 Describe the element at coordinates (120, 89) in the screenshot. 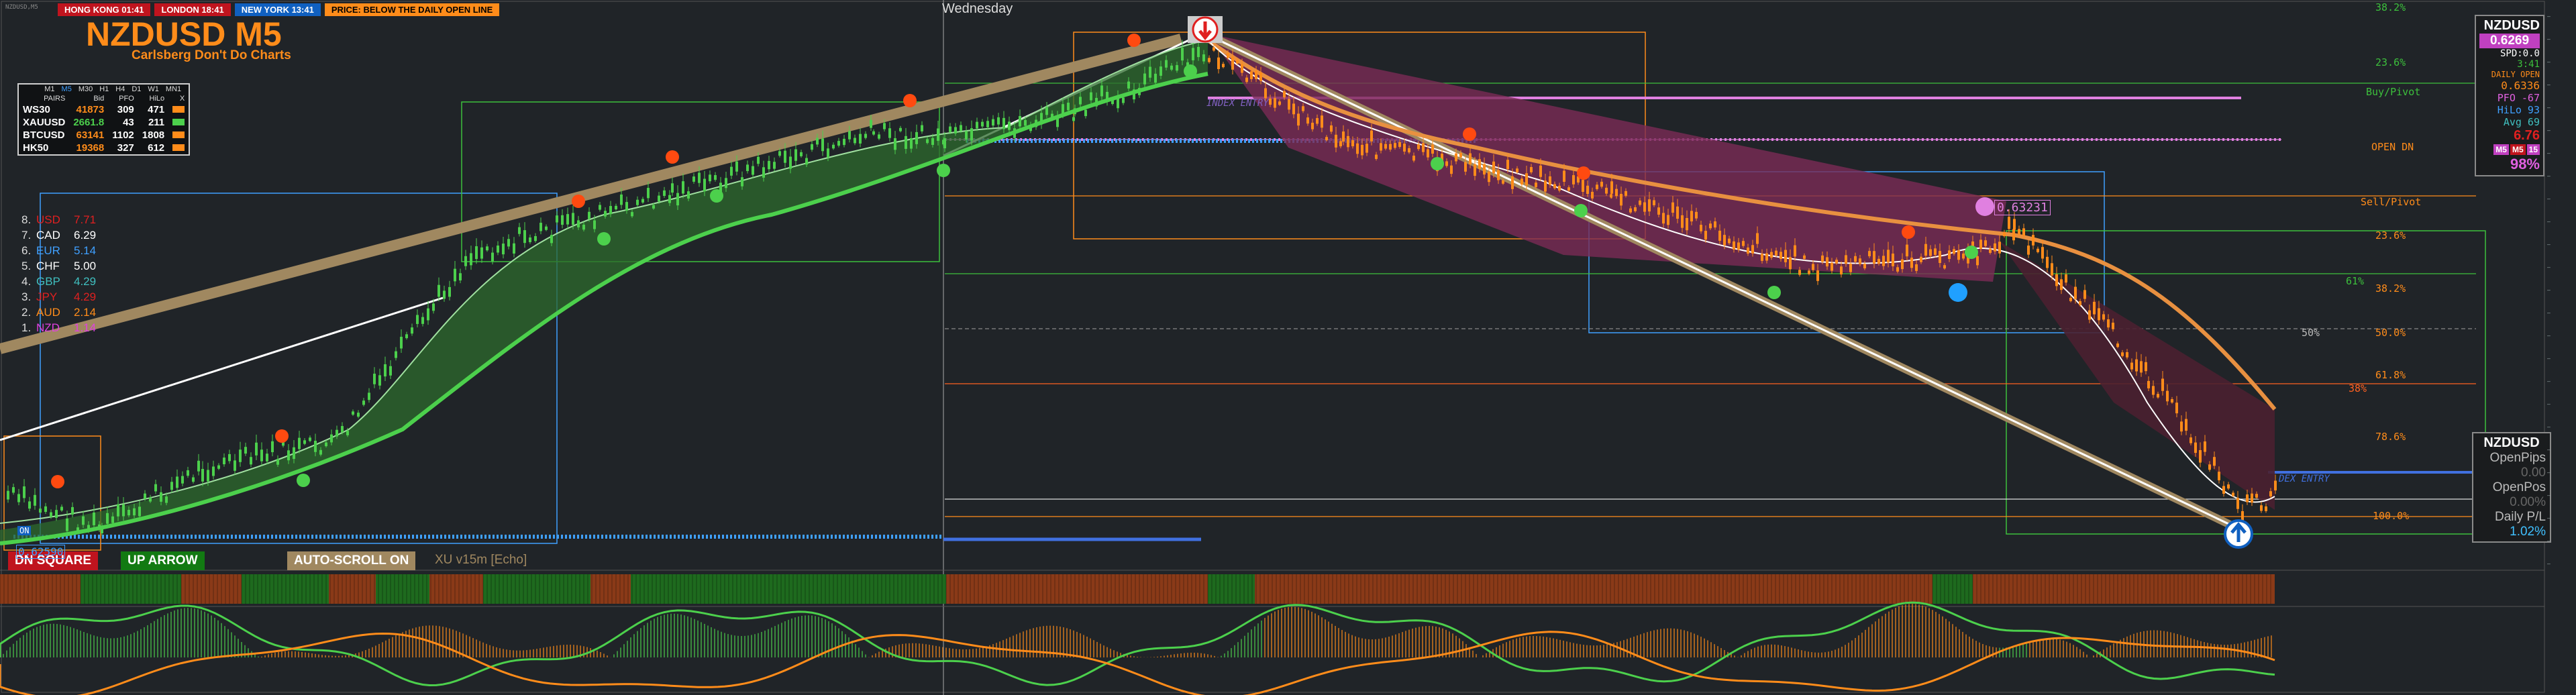

I see `timeframe-tab: H4` at that location.